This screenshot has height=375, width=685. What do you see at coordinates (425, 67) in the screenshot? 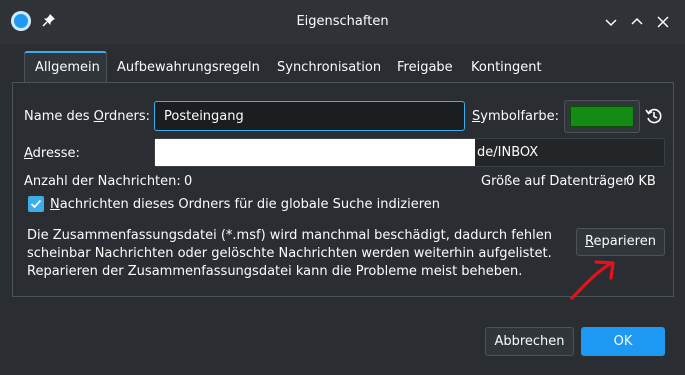
I see `tab-freigabe: Freigabe` at bounding box center [425, 67].